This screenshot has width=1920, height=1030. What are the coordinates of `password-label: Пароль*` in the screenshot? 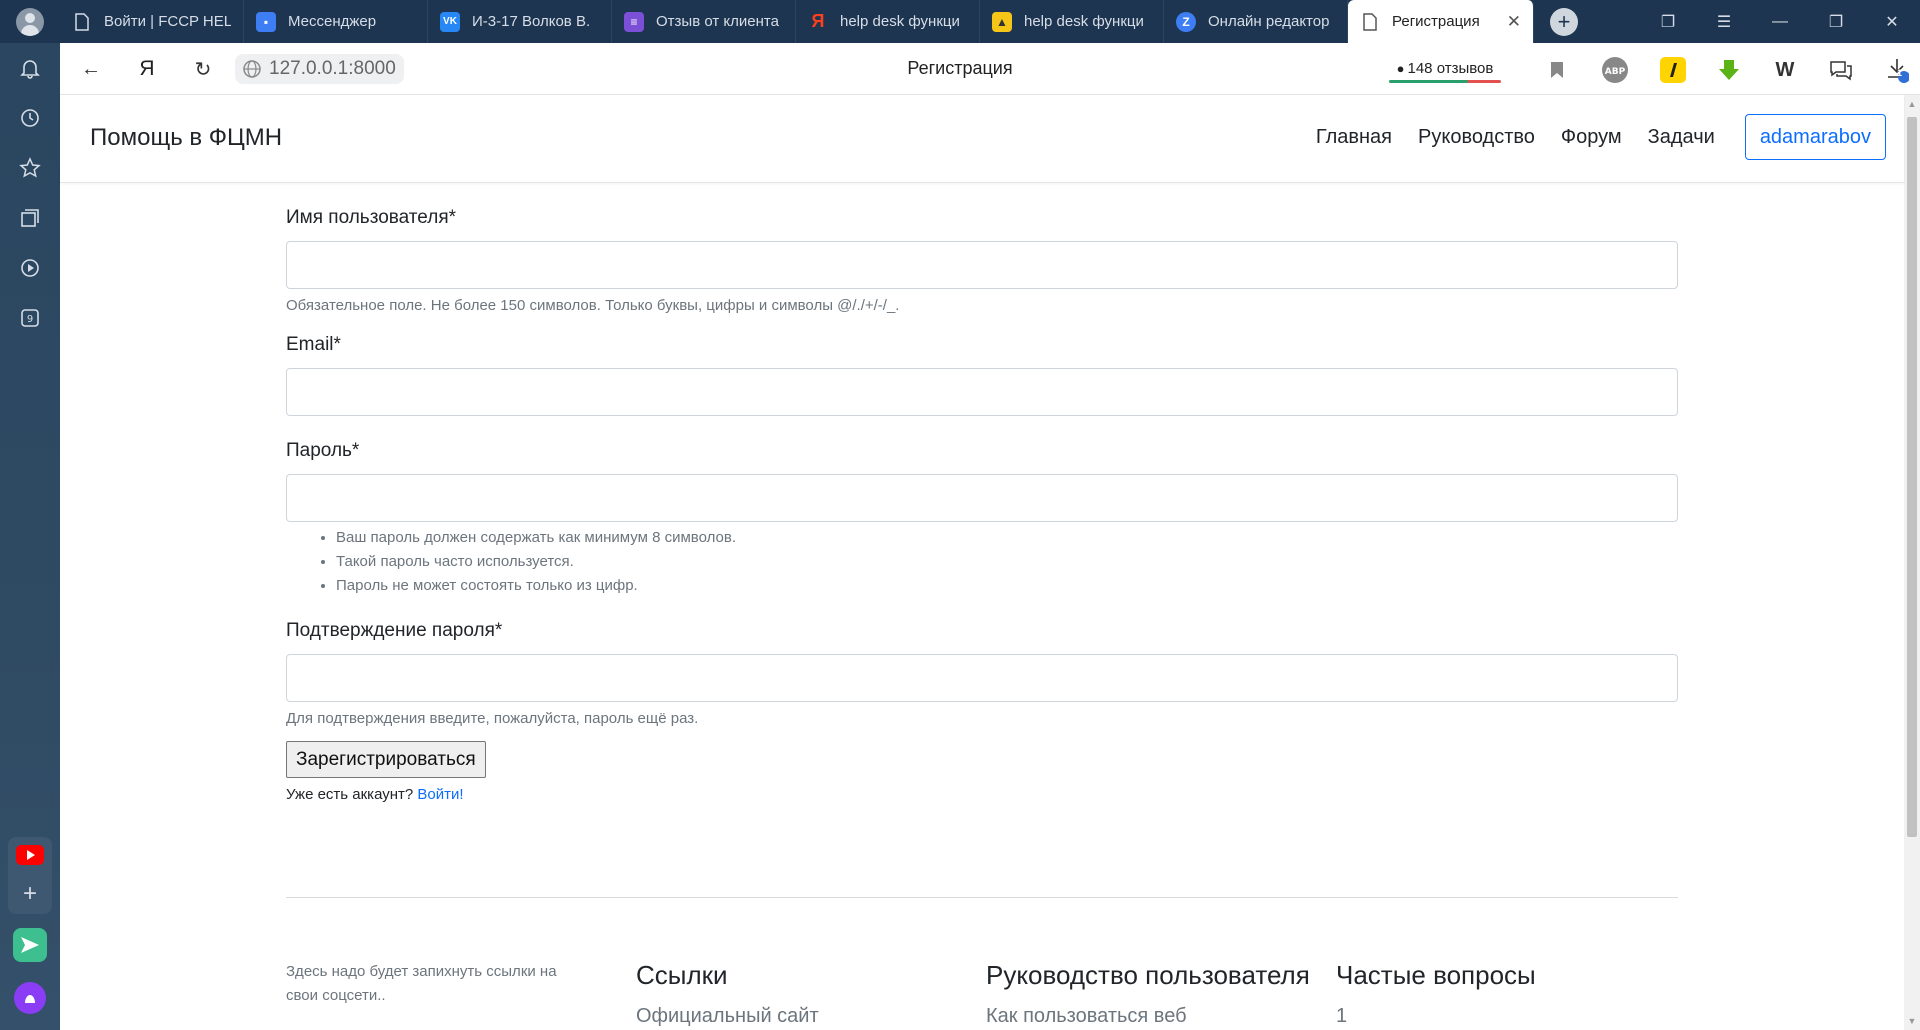 It's located at (323, 450).